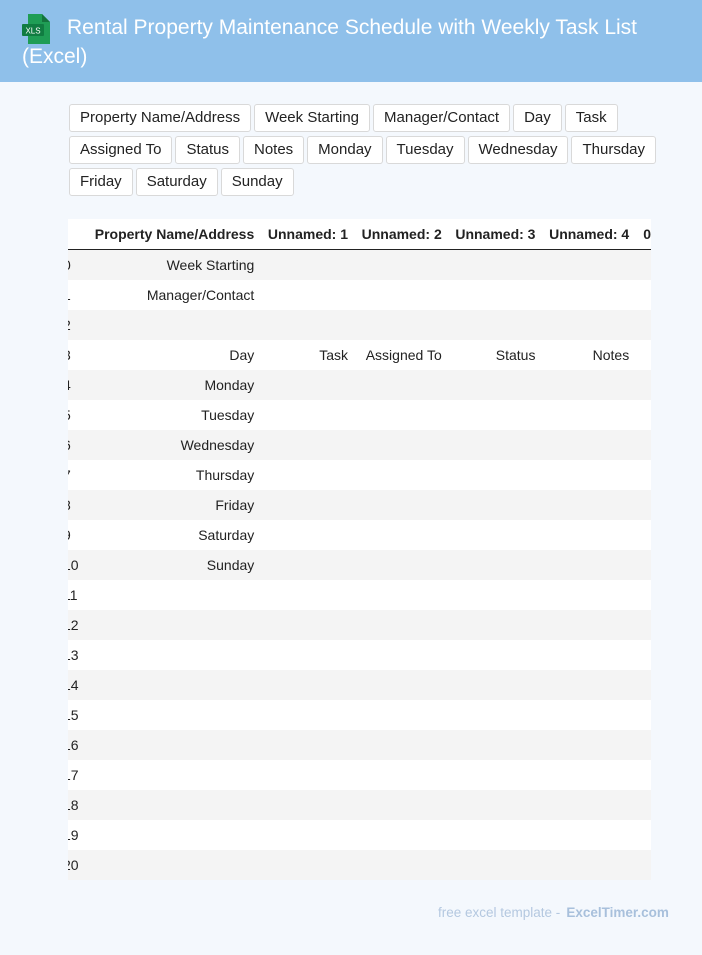 Image resolution: width=702 pixels, height=955 pixels. Describe the element at coordinates (488, 234) in the screenshot. I see `table-header-cell: Unnamed: 3` at that location.